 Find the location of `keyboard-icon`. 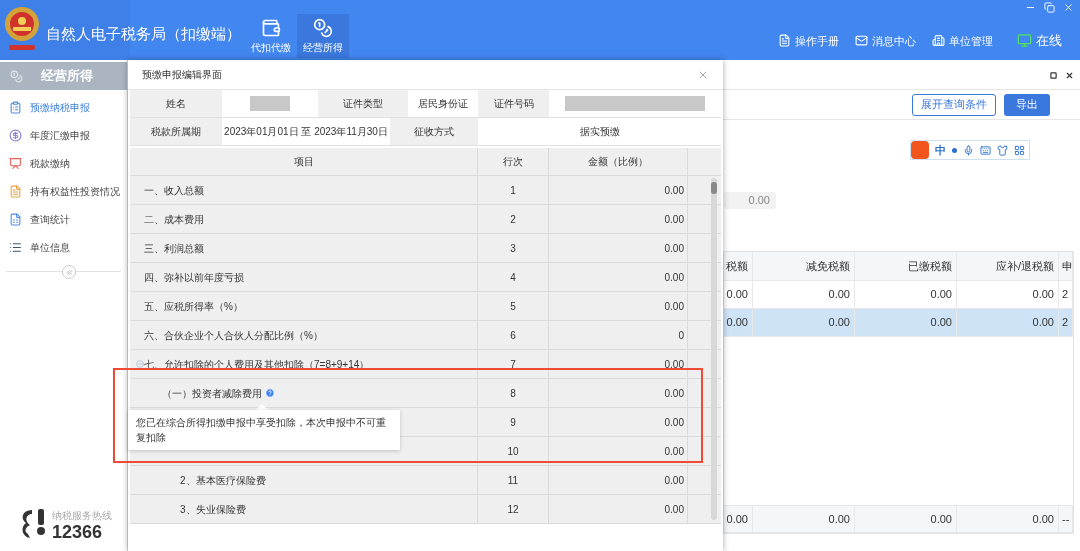

keyboard-icon is located at coordinates (985, 150).